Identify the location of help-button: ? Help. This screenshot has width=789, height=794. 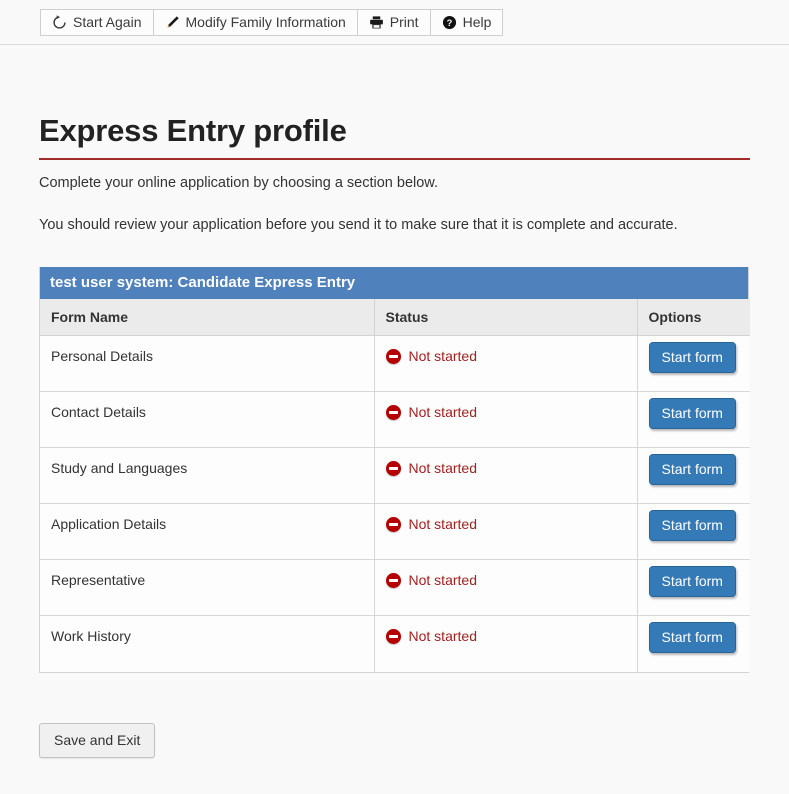
(466, 22).